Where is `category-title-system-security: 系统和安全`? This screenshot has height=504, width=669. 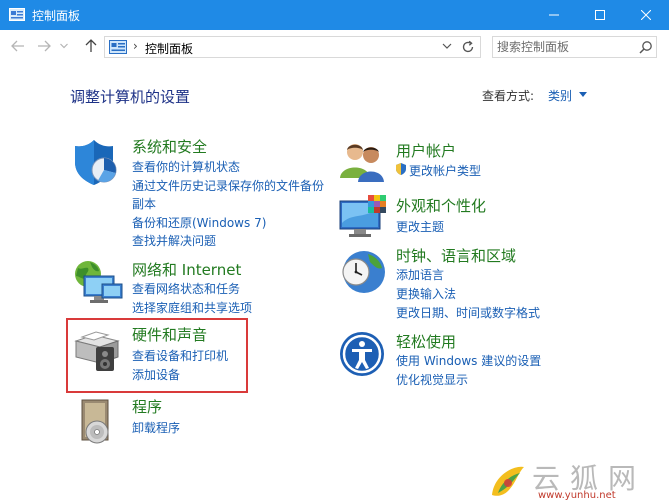
category-title-system-security: 系统和安全 is located at coordinates (169, 146).